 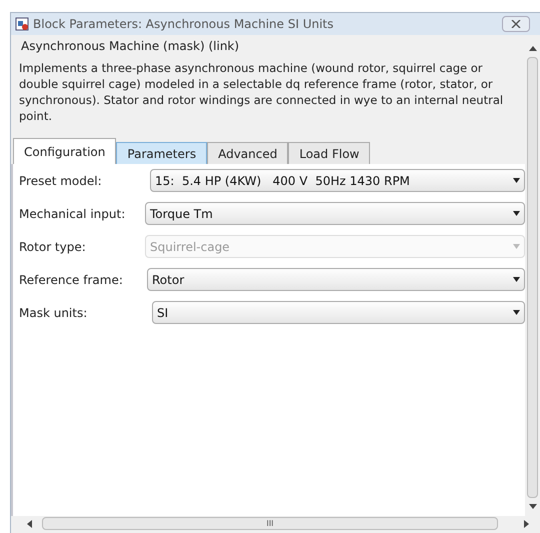 I want to click on dropdown: 15: 5.4 HP (4KW) 400 V 50Hz 1430 RPM, so click(x=337, y=180).